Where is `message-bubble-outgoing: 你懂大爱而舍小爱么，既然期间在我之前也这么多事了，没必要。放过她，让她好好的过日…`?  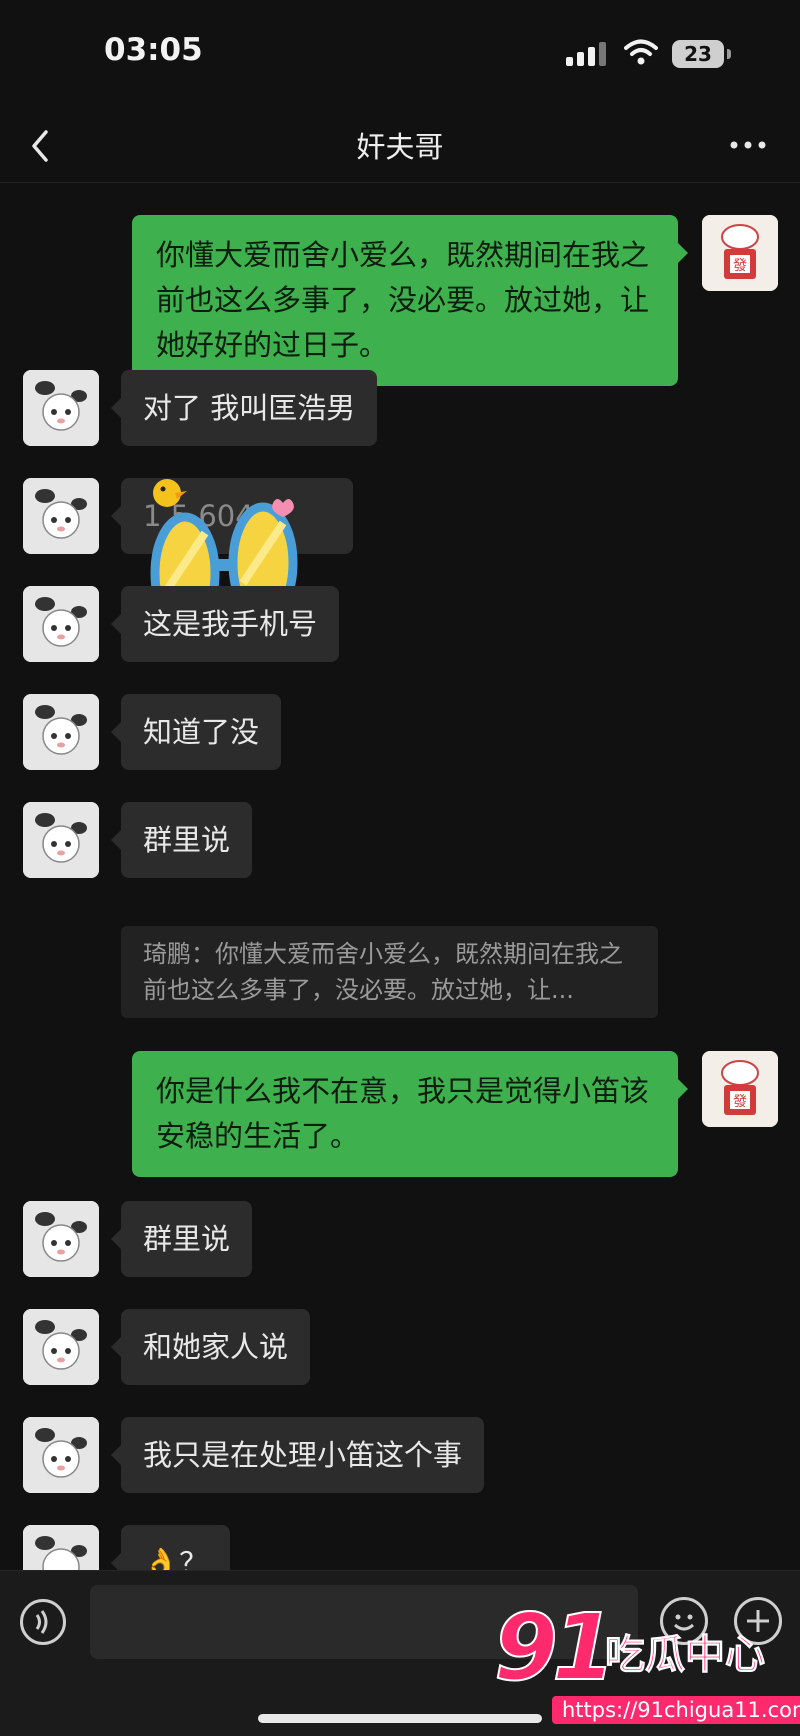 message-bubble-outgoing: 你懂大爱而舍小爱么，既然期间在我之前也这么多事了，没必要。放过她，让她好好的过日… is located at coordinates (410, 300).